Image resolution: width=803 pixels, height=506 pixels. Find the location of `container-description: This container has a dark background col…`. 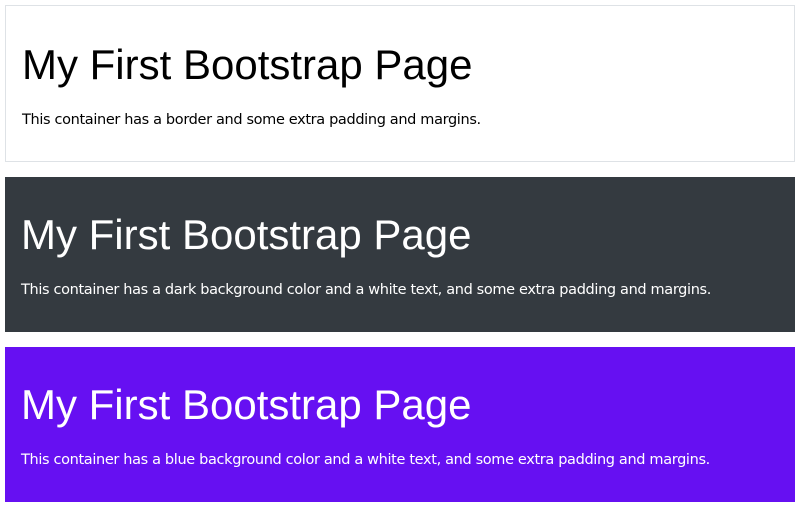

container-description: This container has a dark background col… is located at coordinates (366, 290).